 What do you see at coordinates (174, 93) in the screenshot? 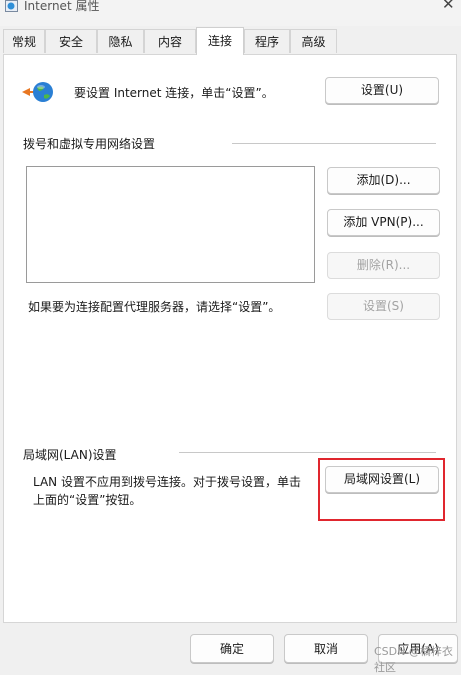
I see `setup-instruction: 要设置 Internet 连接，单击“设置”。` at bounding box center [174, 93].